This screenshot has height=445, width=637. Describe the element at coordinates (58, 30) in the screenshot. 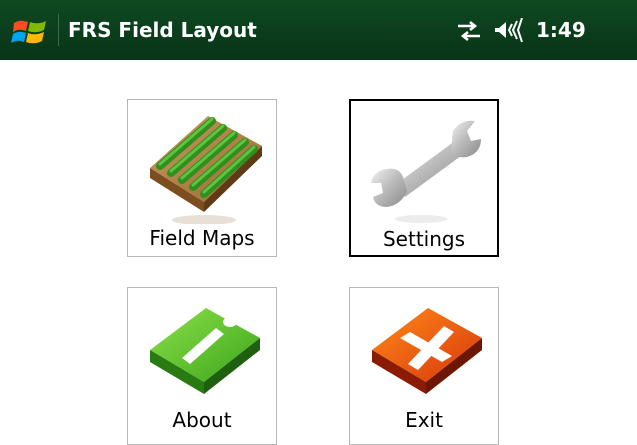

I see `title-divider` at that location.